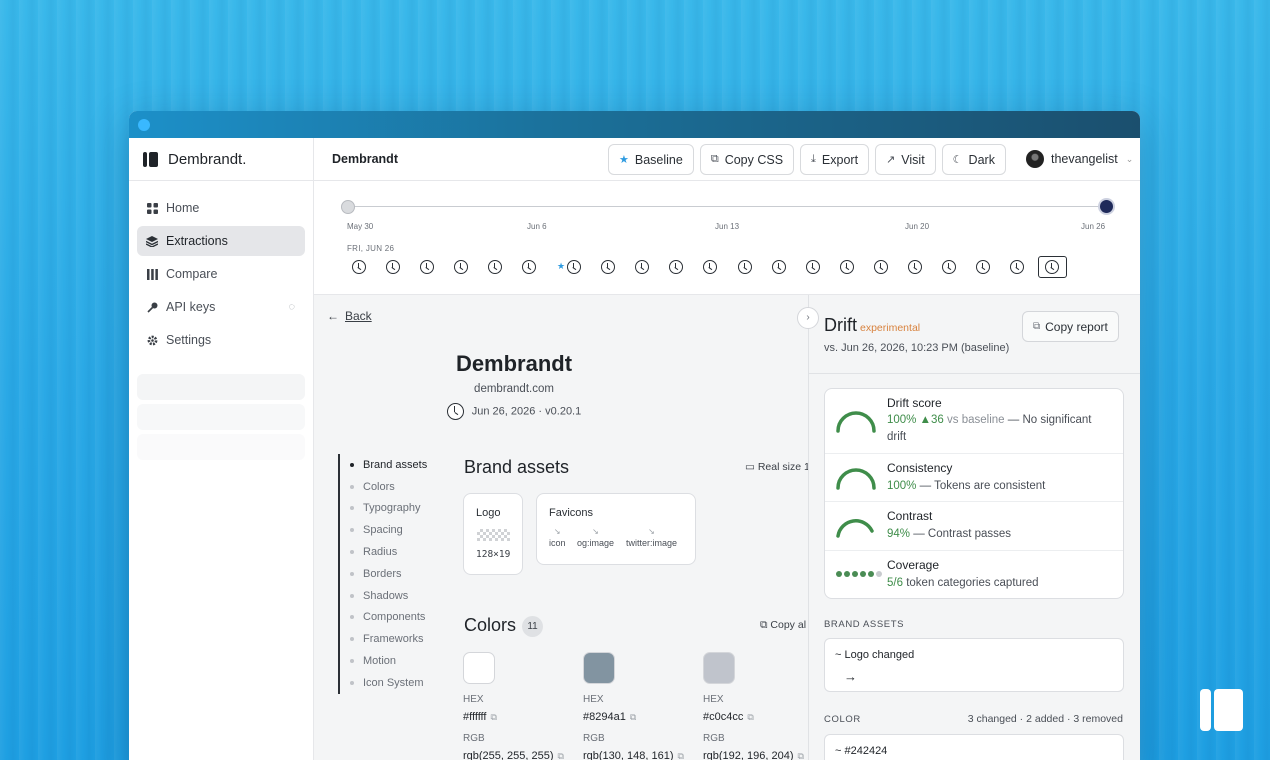 The image size is (1270, 760). I want to click on hex-value: #ffffff ⧉, so click(518, 722).